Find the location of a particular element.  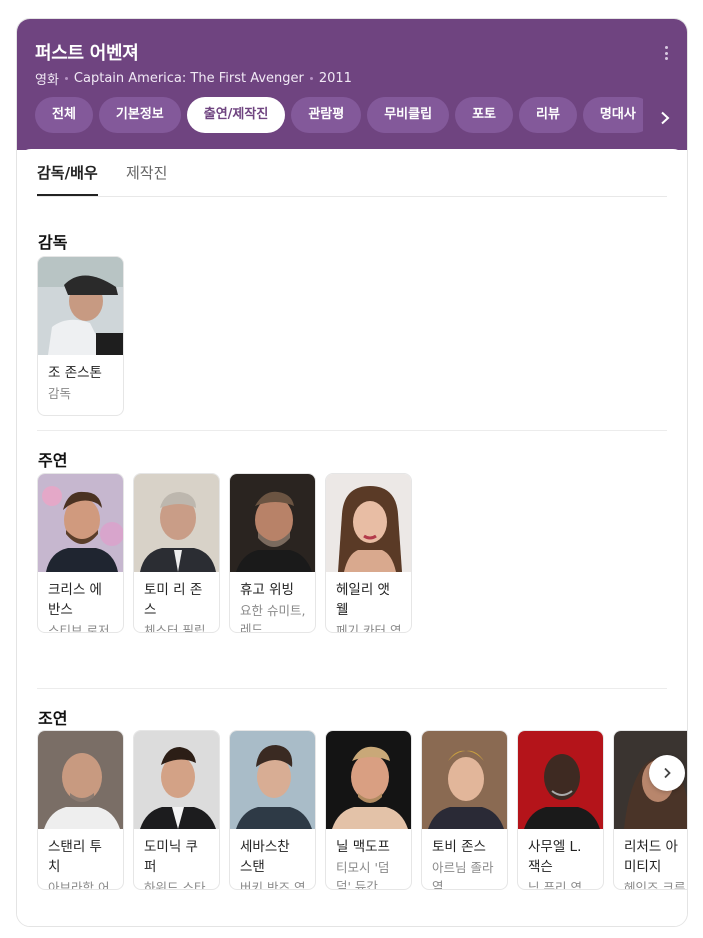

person-name: 조 존스톤 is located at coordinates (75, 373).